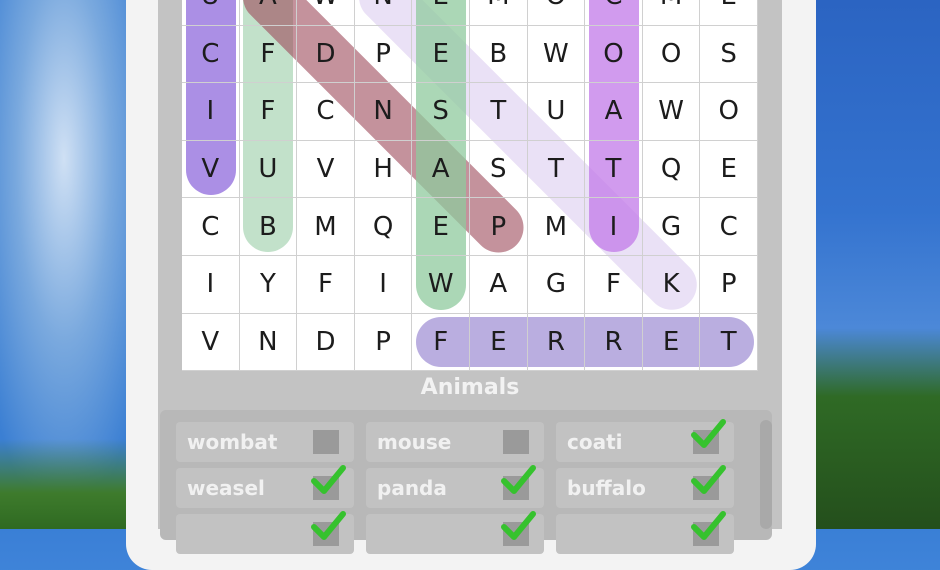 The image size is (940, 570). I want to click on word-label: buffalo, so click(606, 488).